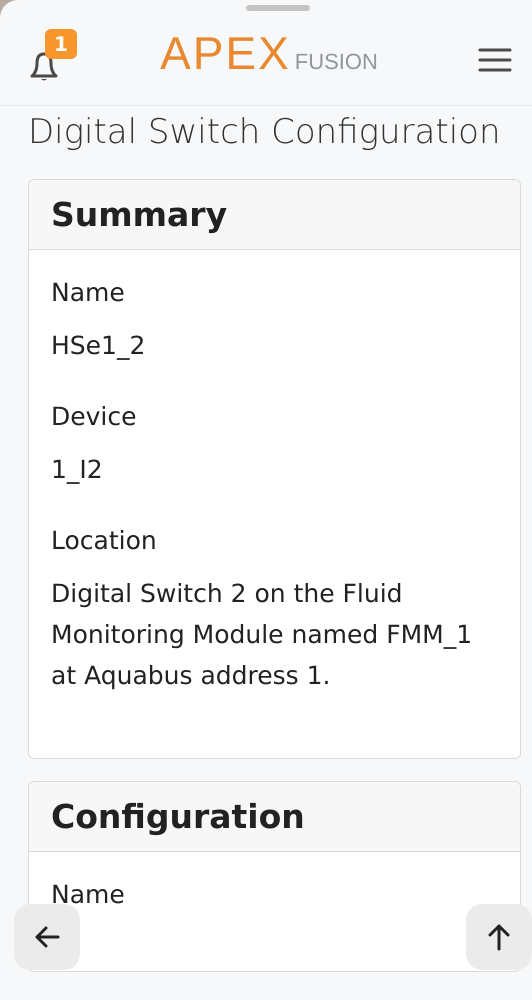 The image size is (532, 1000). Describe the element at coordinates (178, 816) in the screenshot. I see `card-title: Configuration` at that location.